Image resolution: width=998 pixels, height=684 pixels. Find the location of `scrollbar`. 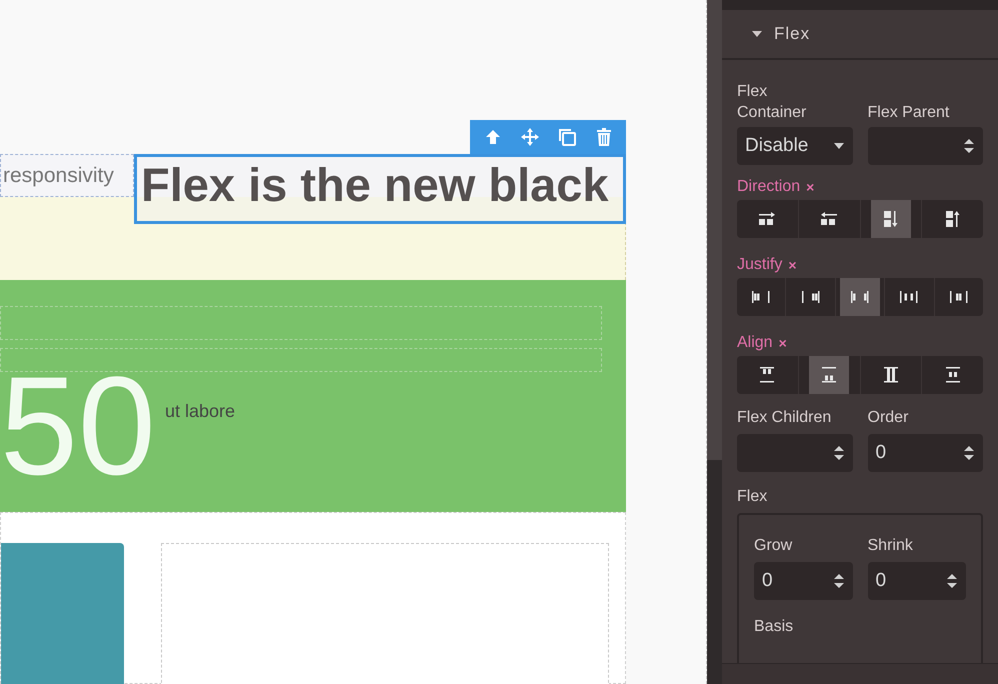

scrollbar is located at coordinates (714, 342).